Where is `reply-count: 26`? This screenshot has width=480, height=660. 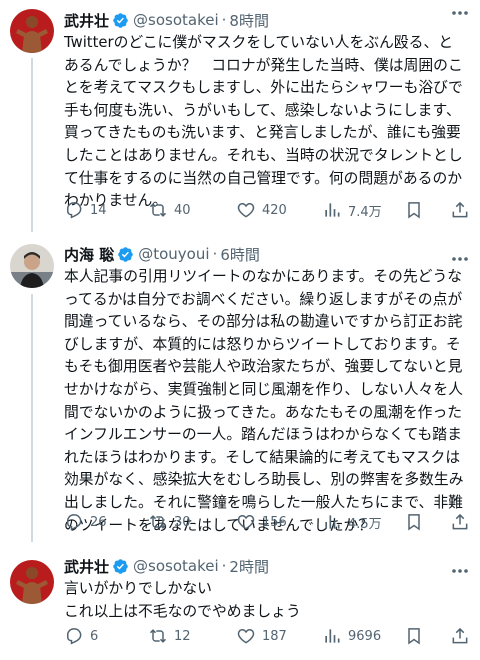 reply-count: 26 is located at coordinates (98, 522).